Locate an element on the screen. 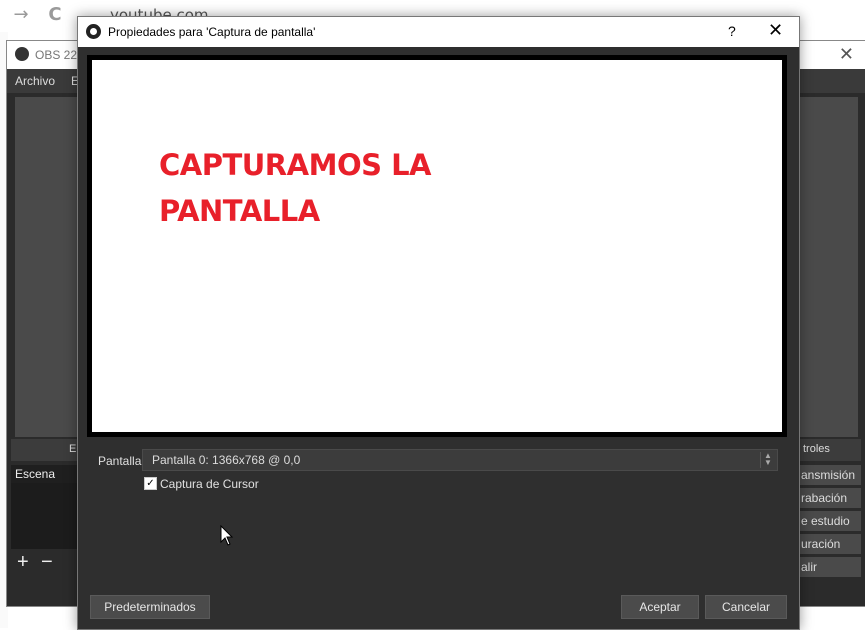 This screenshot has height=630, width=865. menu-archivo: Archivo is located at coordinates (35, 81).